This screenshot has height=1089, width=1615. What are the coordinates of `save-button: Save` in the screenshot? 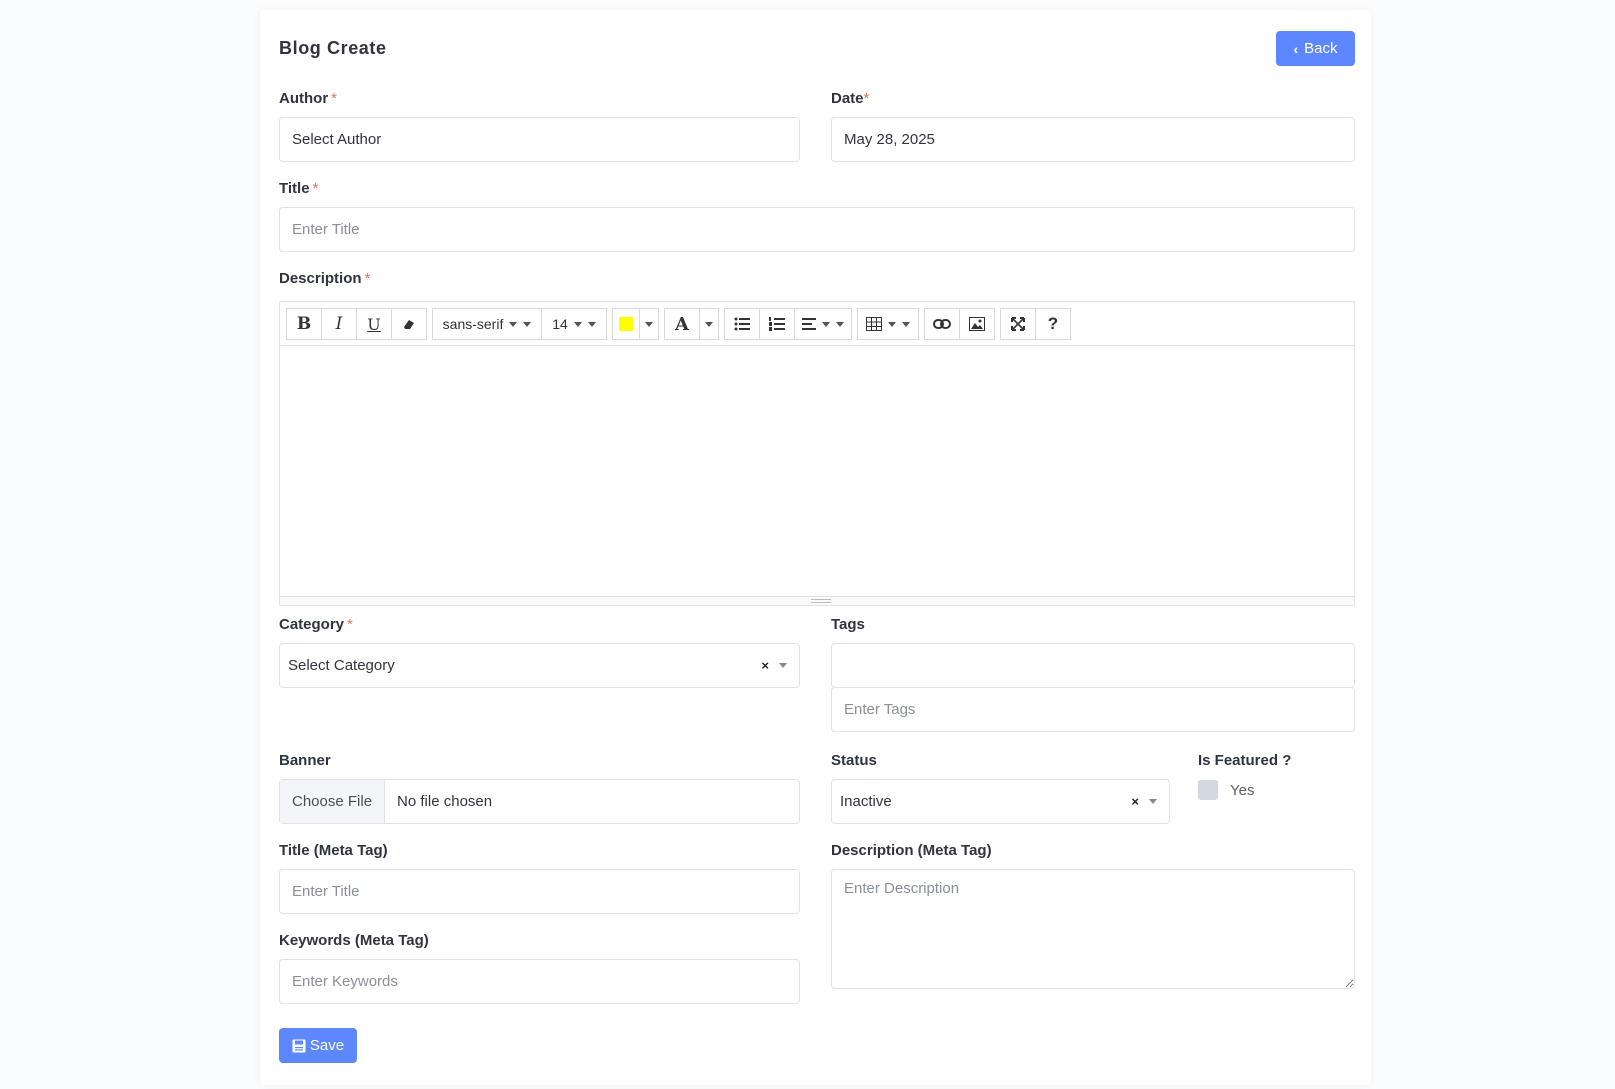 It's located at (318, 1045).